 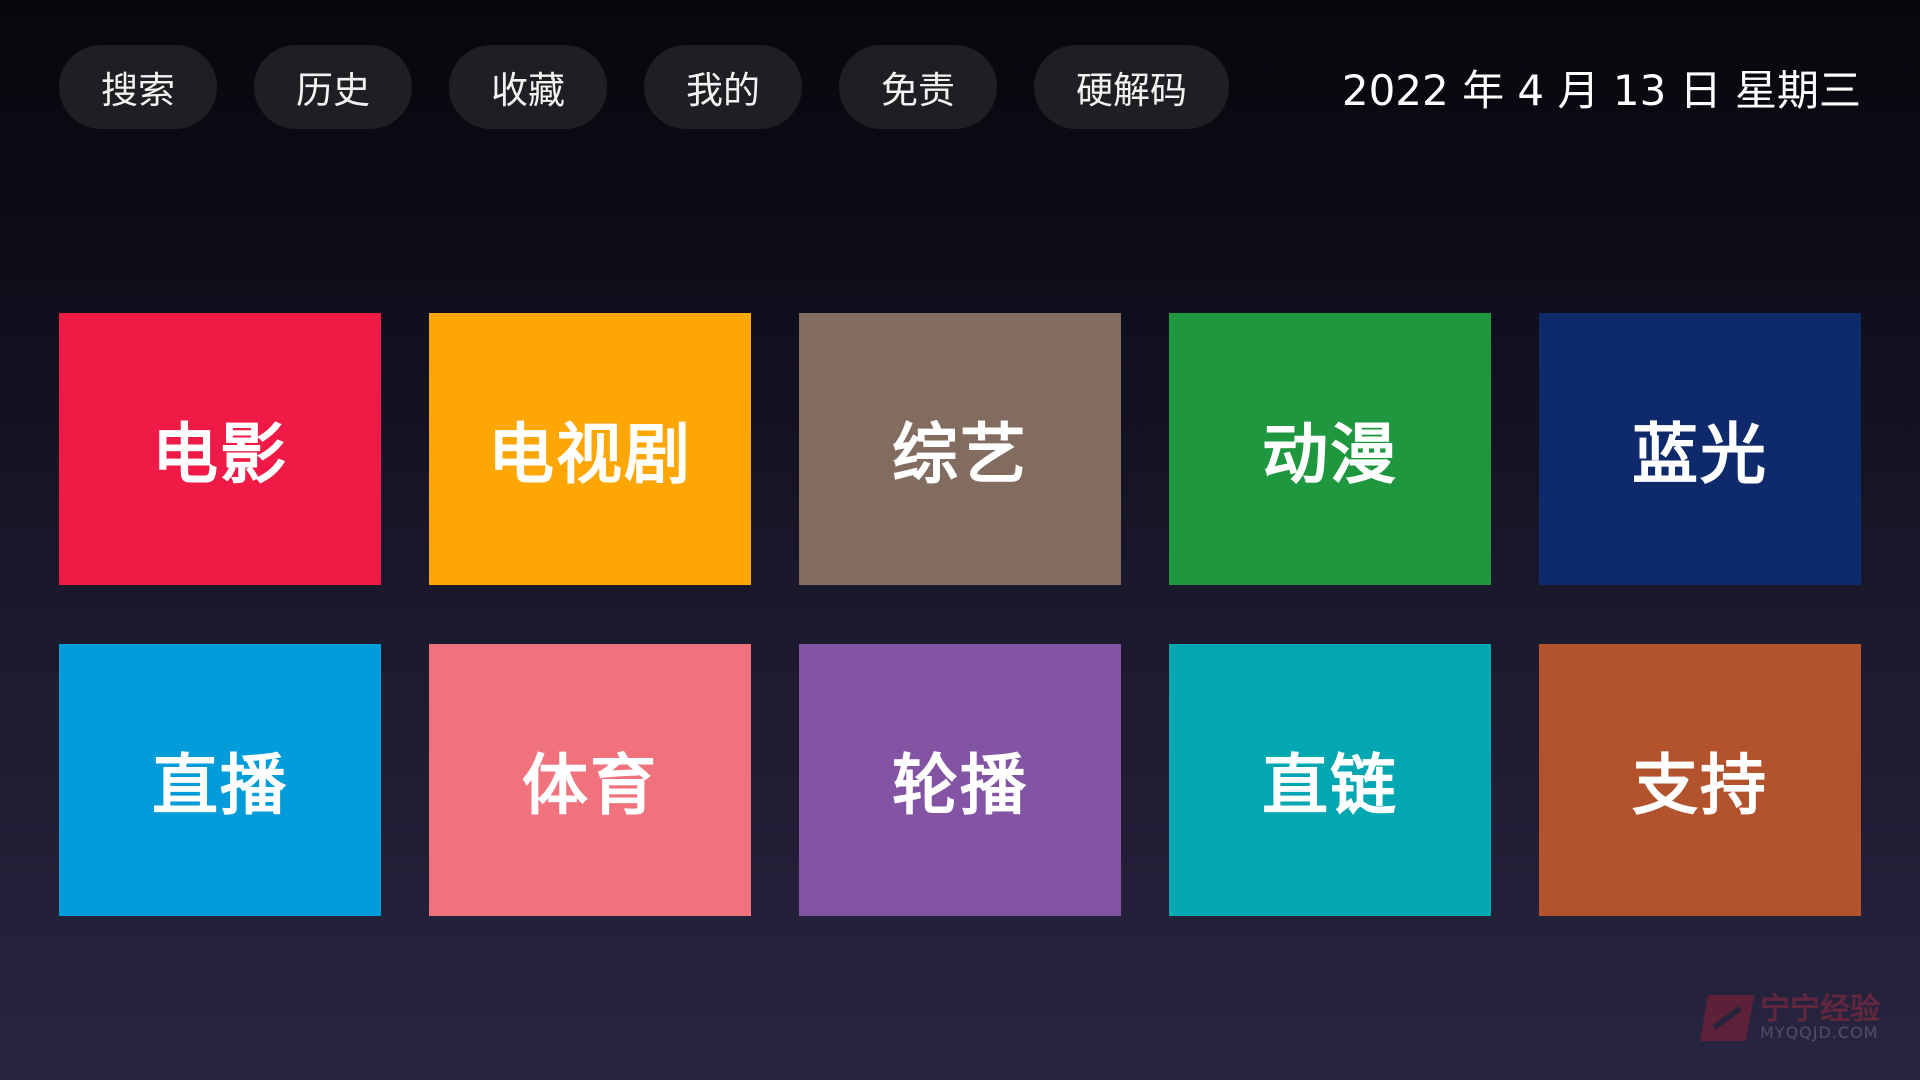 I want to click on tile-label: 直播, so click(x=220, y=785).